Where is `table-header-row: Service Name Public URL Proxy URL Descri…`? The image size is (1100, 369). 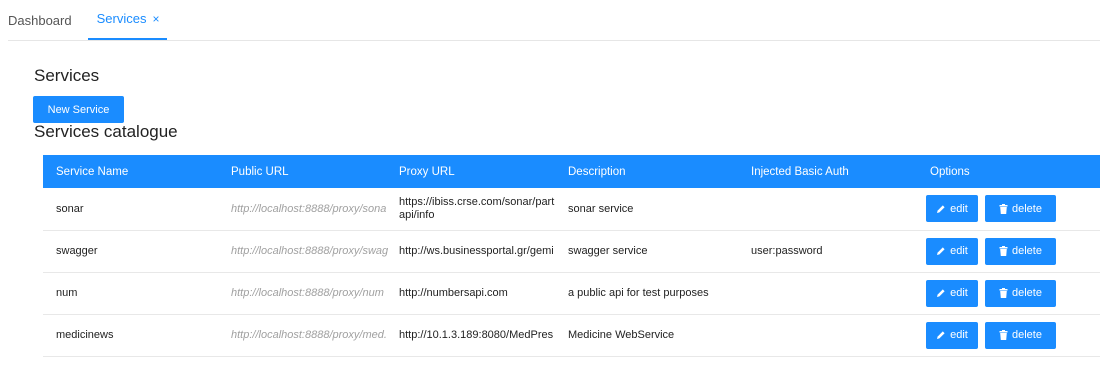
table-header-row: Service Name Public URL Proxy URL Descri… is located at coordinates (571, 171).